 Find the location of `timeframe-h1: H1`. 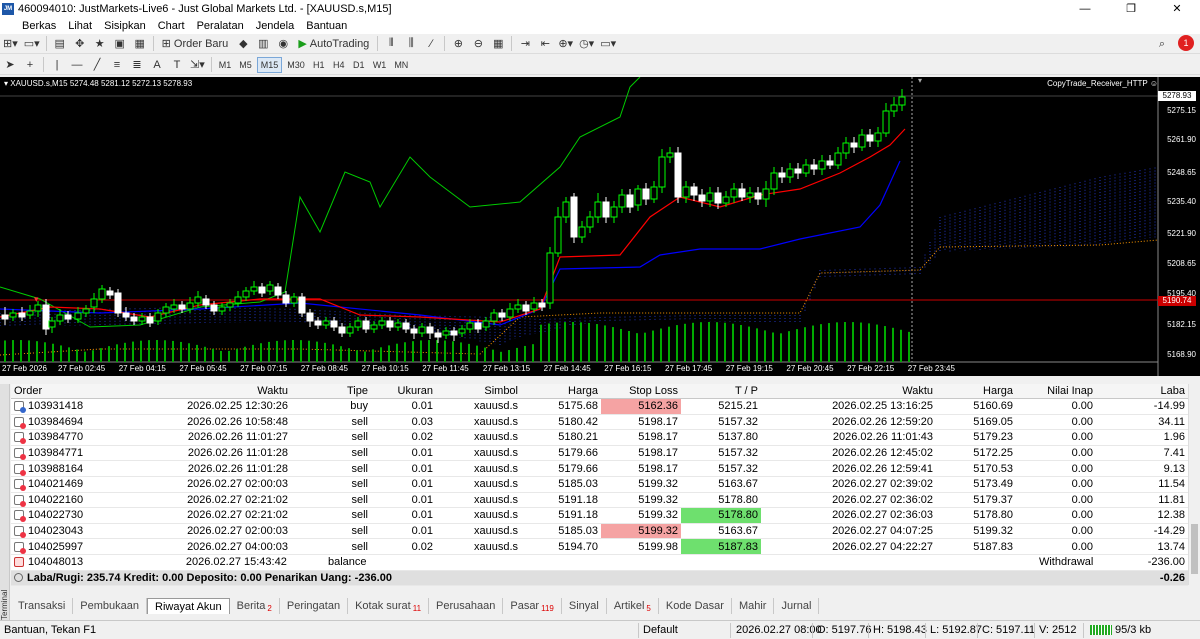

timeframe-h1: H1 is located at coordinates (319, 65).